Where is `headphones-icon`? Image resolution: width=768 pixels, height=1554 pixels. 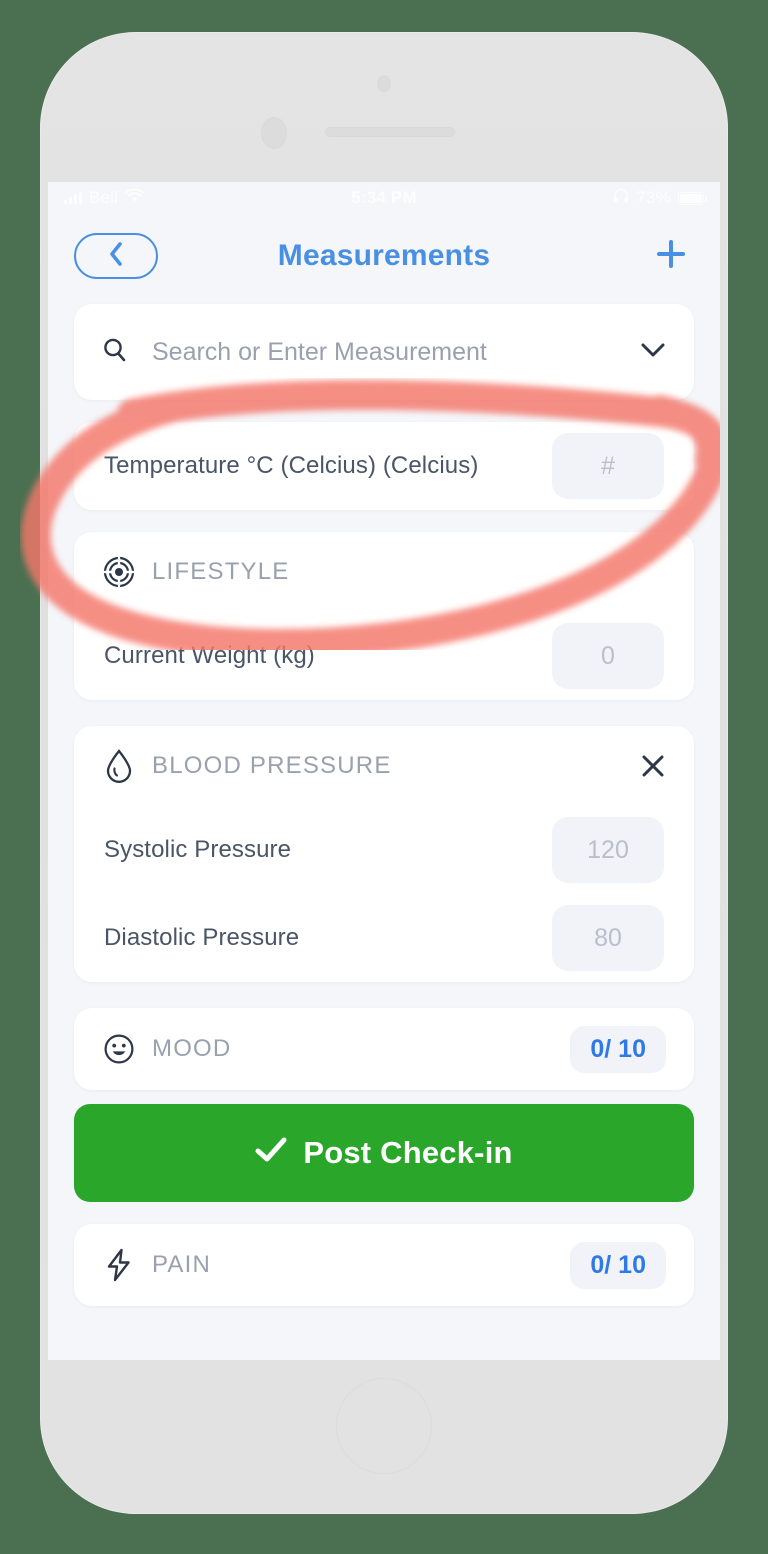
headphones-icon is located at coordinates (621, 198).